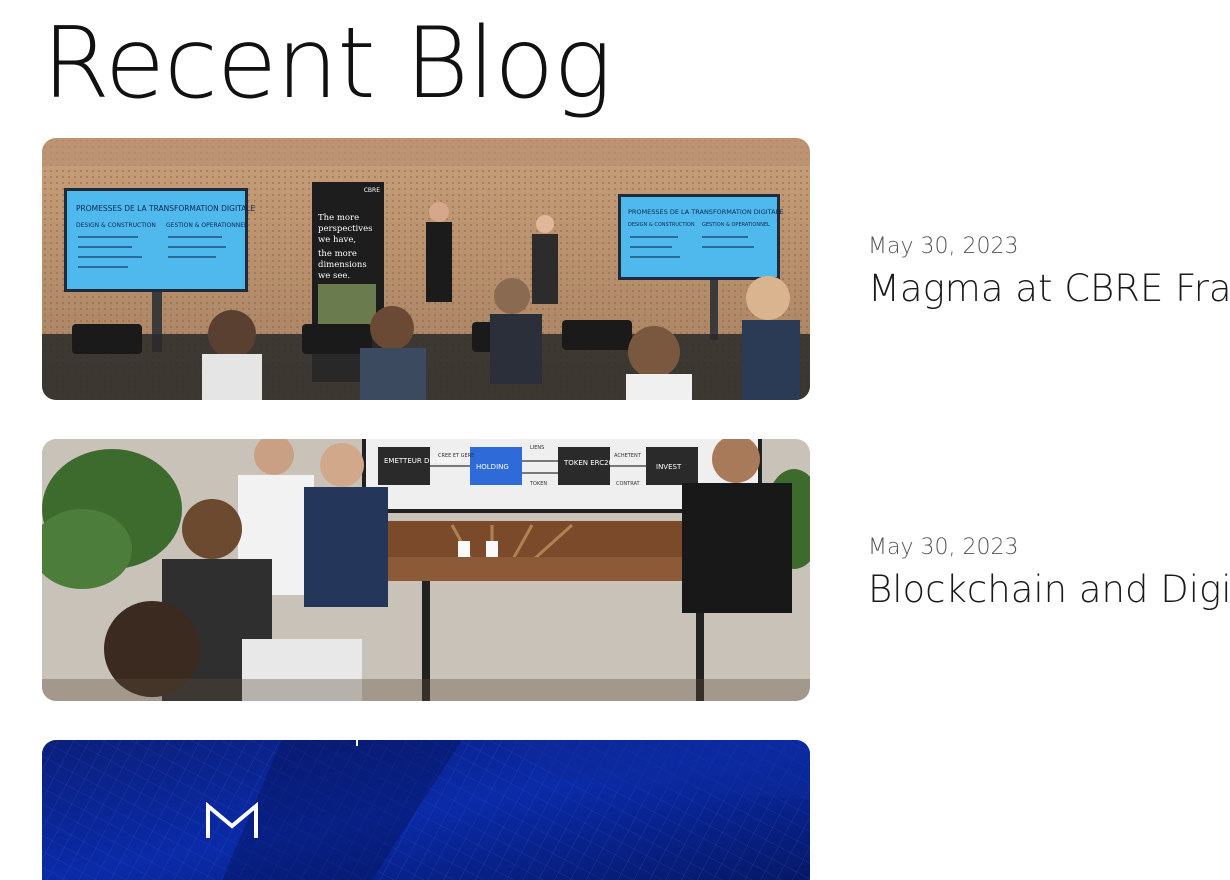  I want to click on diagram-label: CREE ET GERE, so click(456, 456).